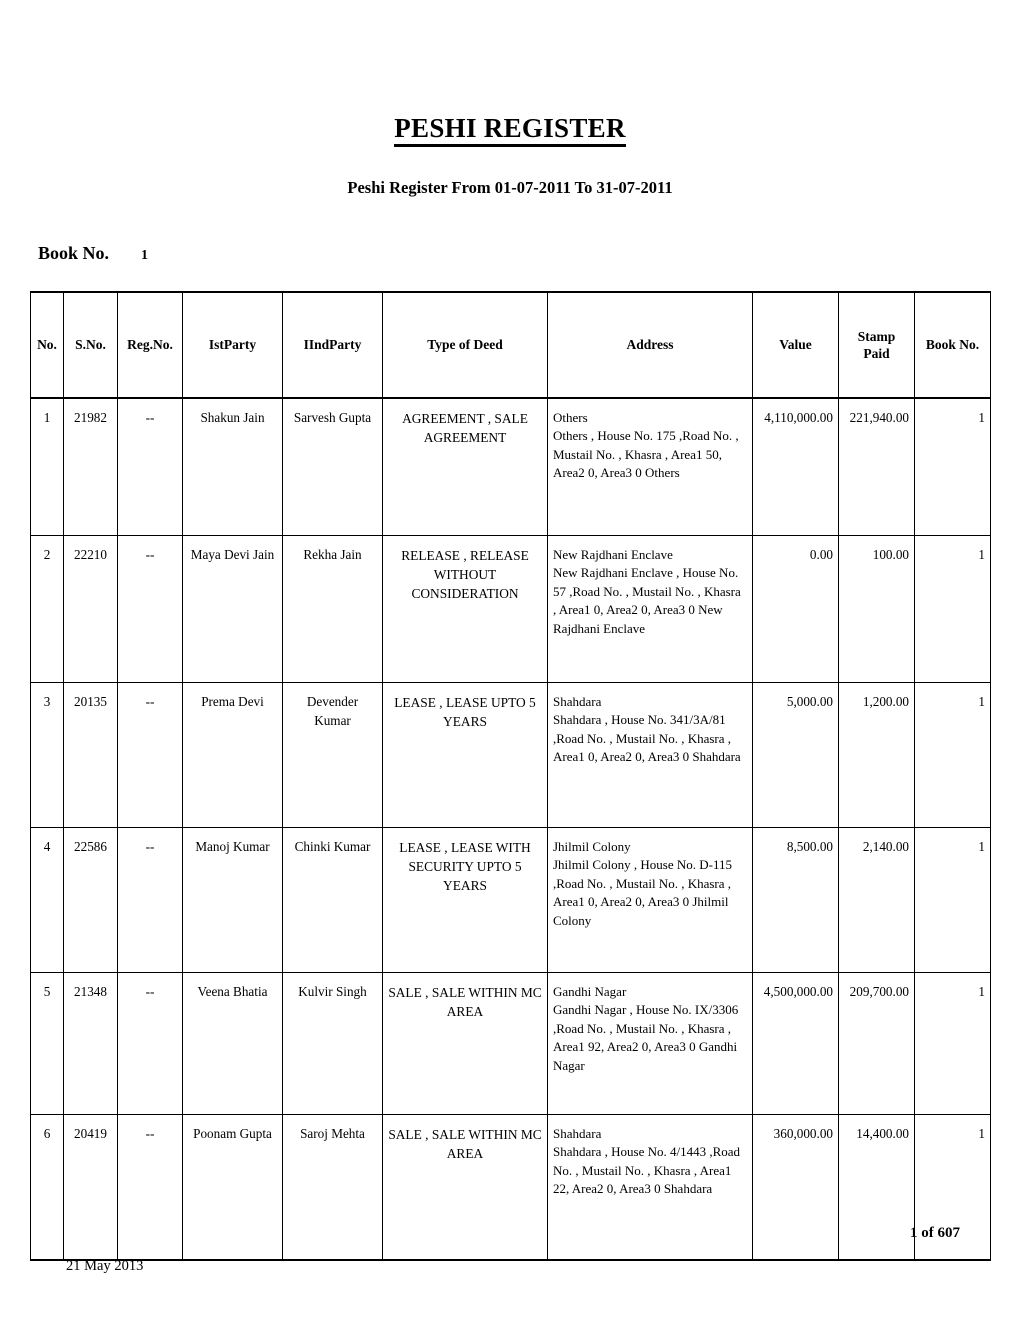 This screenshot has width=1020, height=1320. What do you see at coordinates (332, 466) in the screenshot?
I see `cell-iind-party: Sarvesh Gupta` at bounding box center [332, 466].